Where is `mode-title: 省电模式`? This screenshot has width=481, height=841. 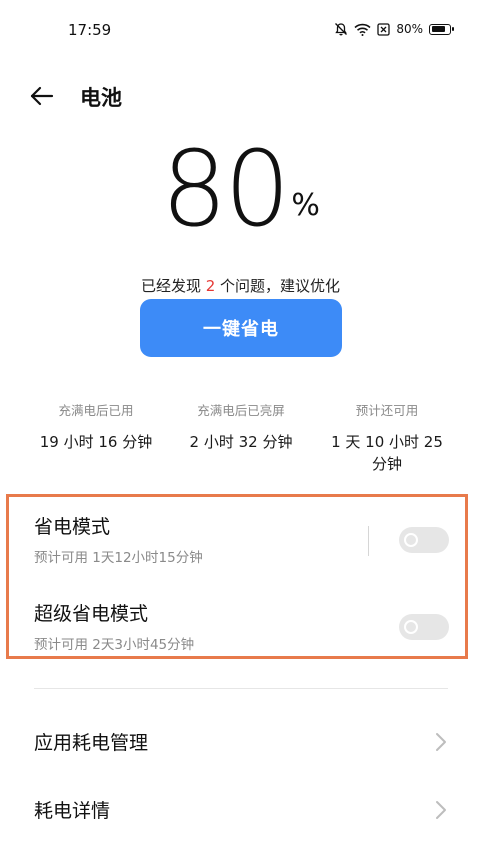 mode-title: 省电模式 is located at coordinates (72, 527).